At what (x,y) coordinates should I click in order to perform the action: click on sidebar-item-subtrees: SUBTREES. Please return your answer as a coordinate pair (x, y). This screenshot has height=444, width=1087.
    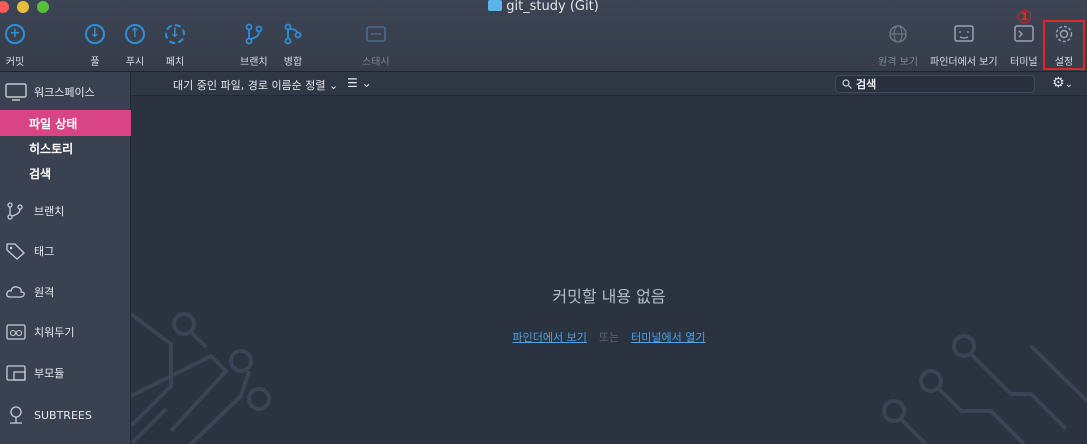
    Looking at the image, I should click on (65, 415).